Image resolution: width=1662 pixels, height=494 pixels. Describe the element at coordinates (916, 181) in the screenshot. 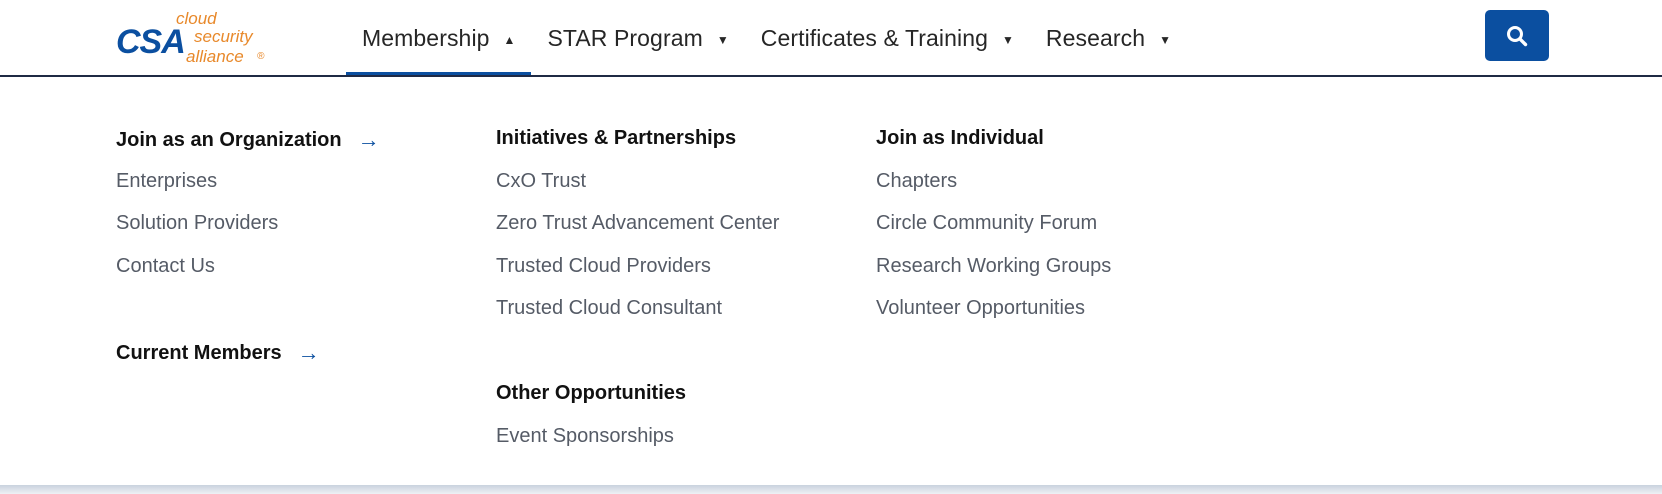

I see `link-chapters: Chapters` at that location.